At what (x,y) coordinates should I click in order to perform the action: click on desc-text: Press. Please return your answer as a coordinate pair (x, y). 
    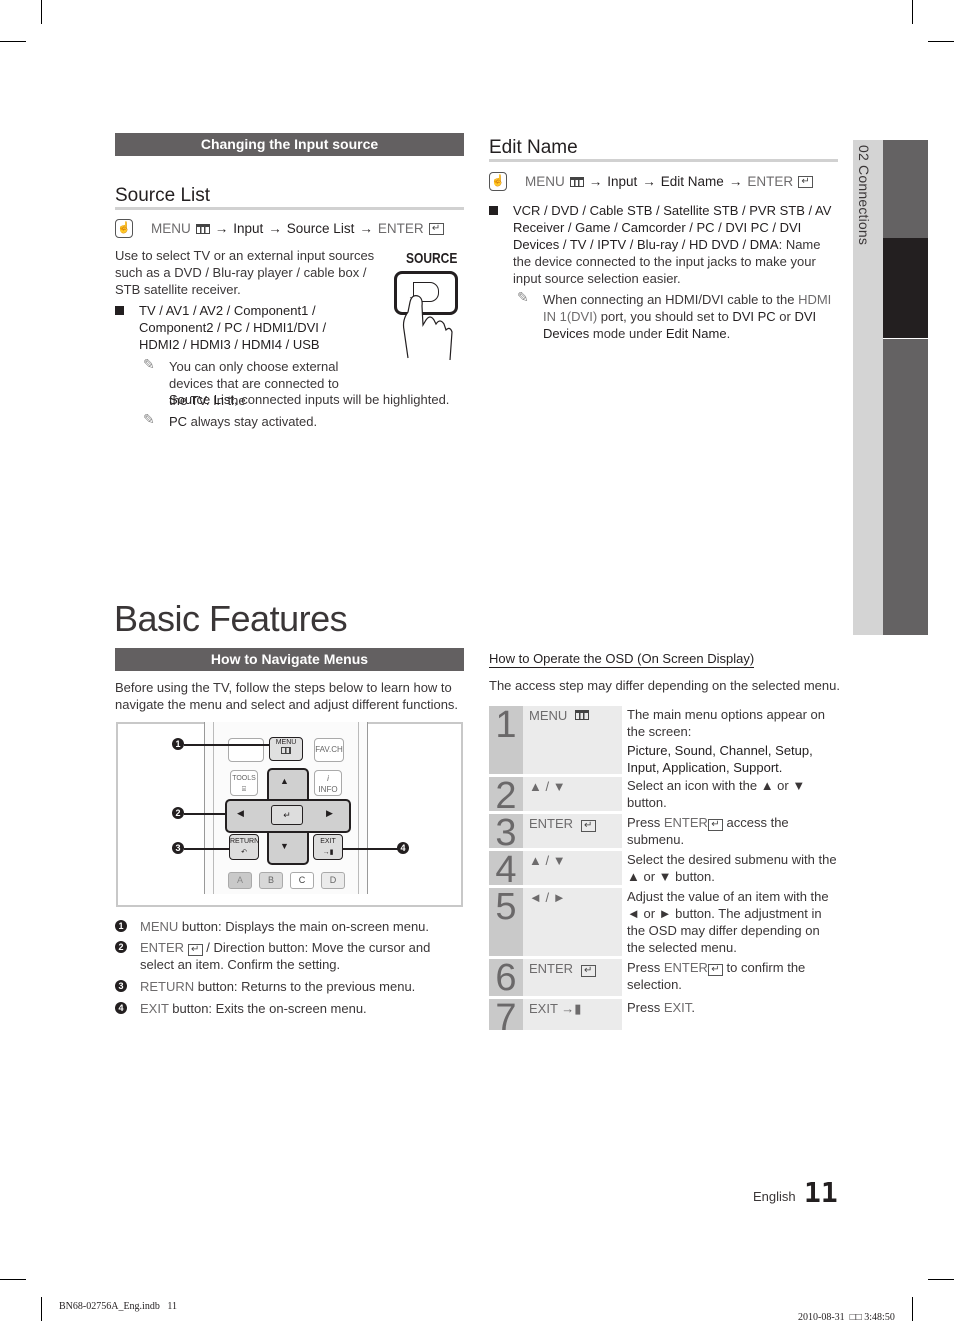
    Looking at the image, I should click on (645, 822).